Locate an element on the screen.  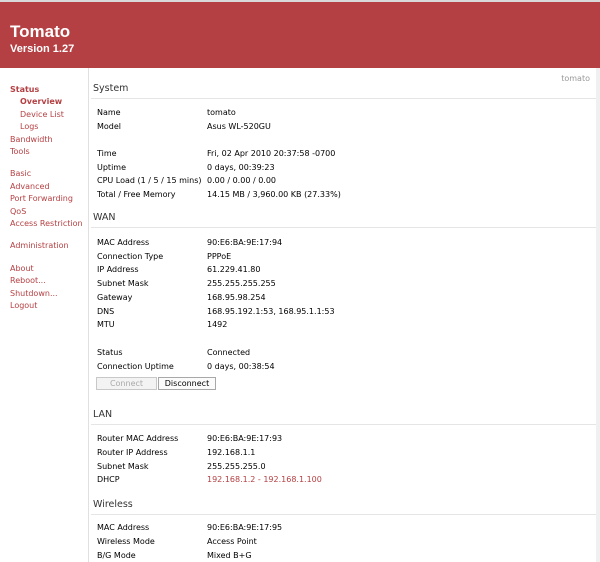
sidebar-item-device-list: Device List is located at coordinates (42, 114).